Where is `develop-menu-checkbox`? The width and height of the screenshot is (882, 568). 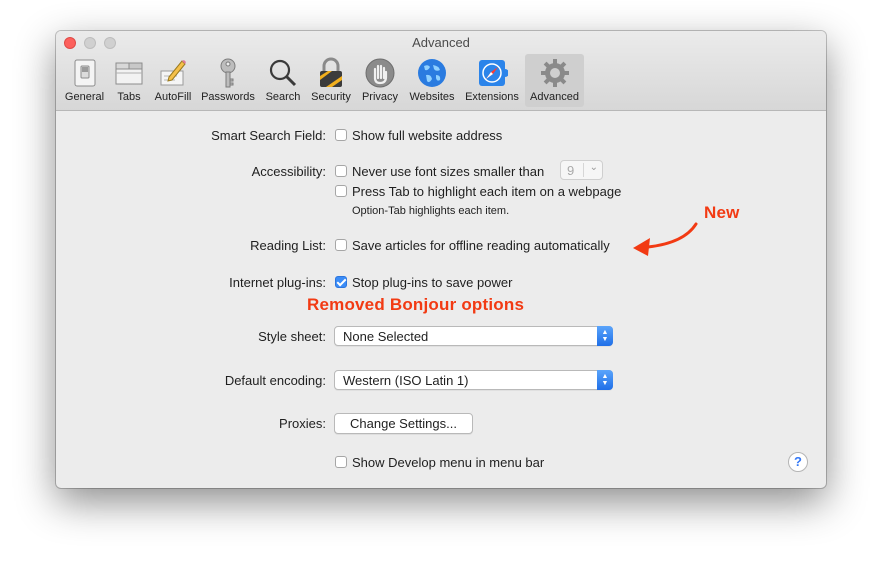
develop-menu-checkbox is located at coordinates (341, 462).